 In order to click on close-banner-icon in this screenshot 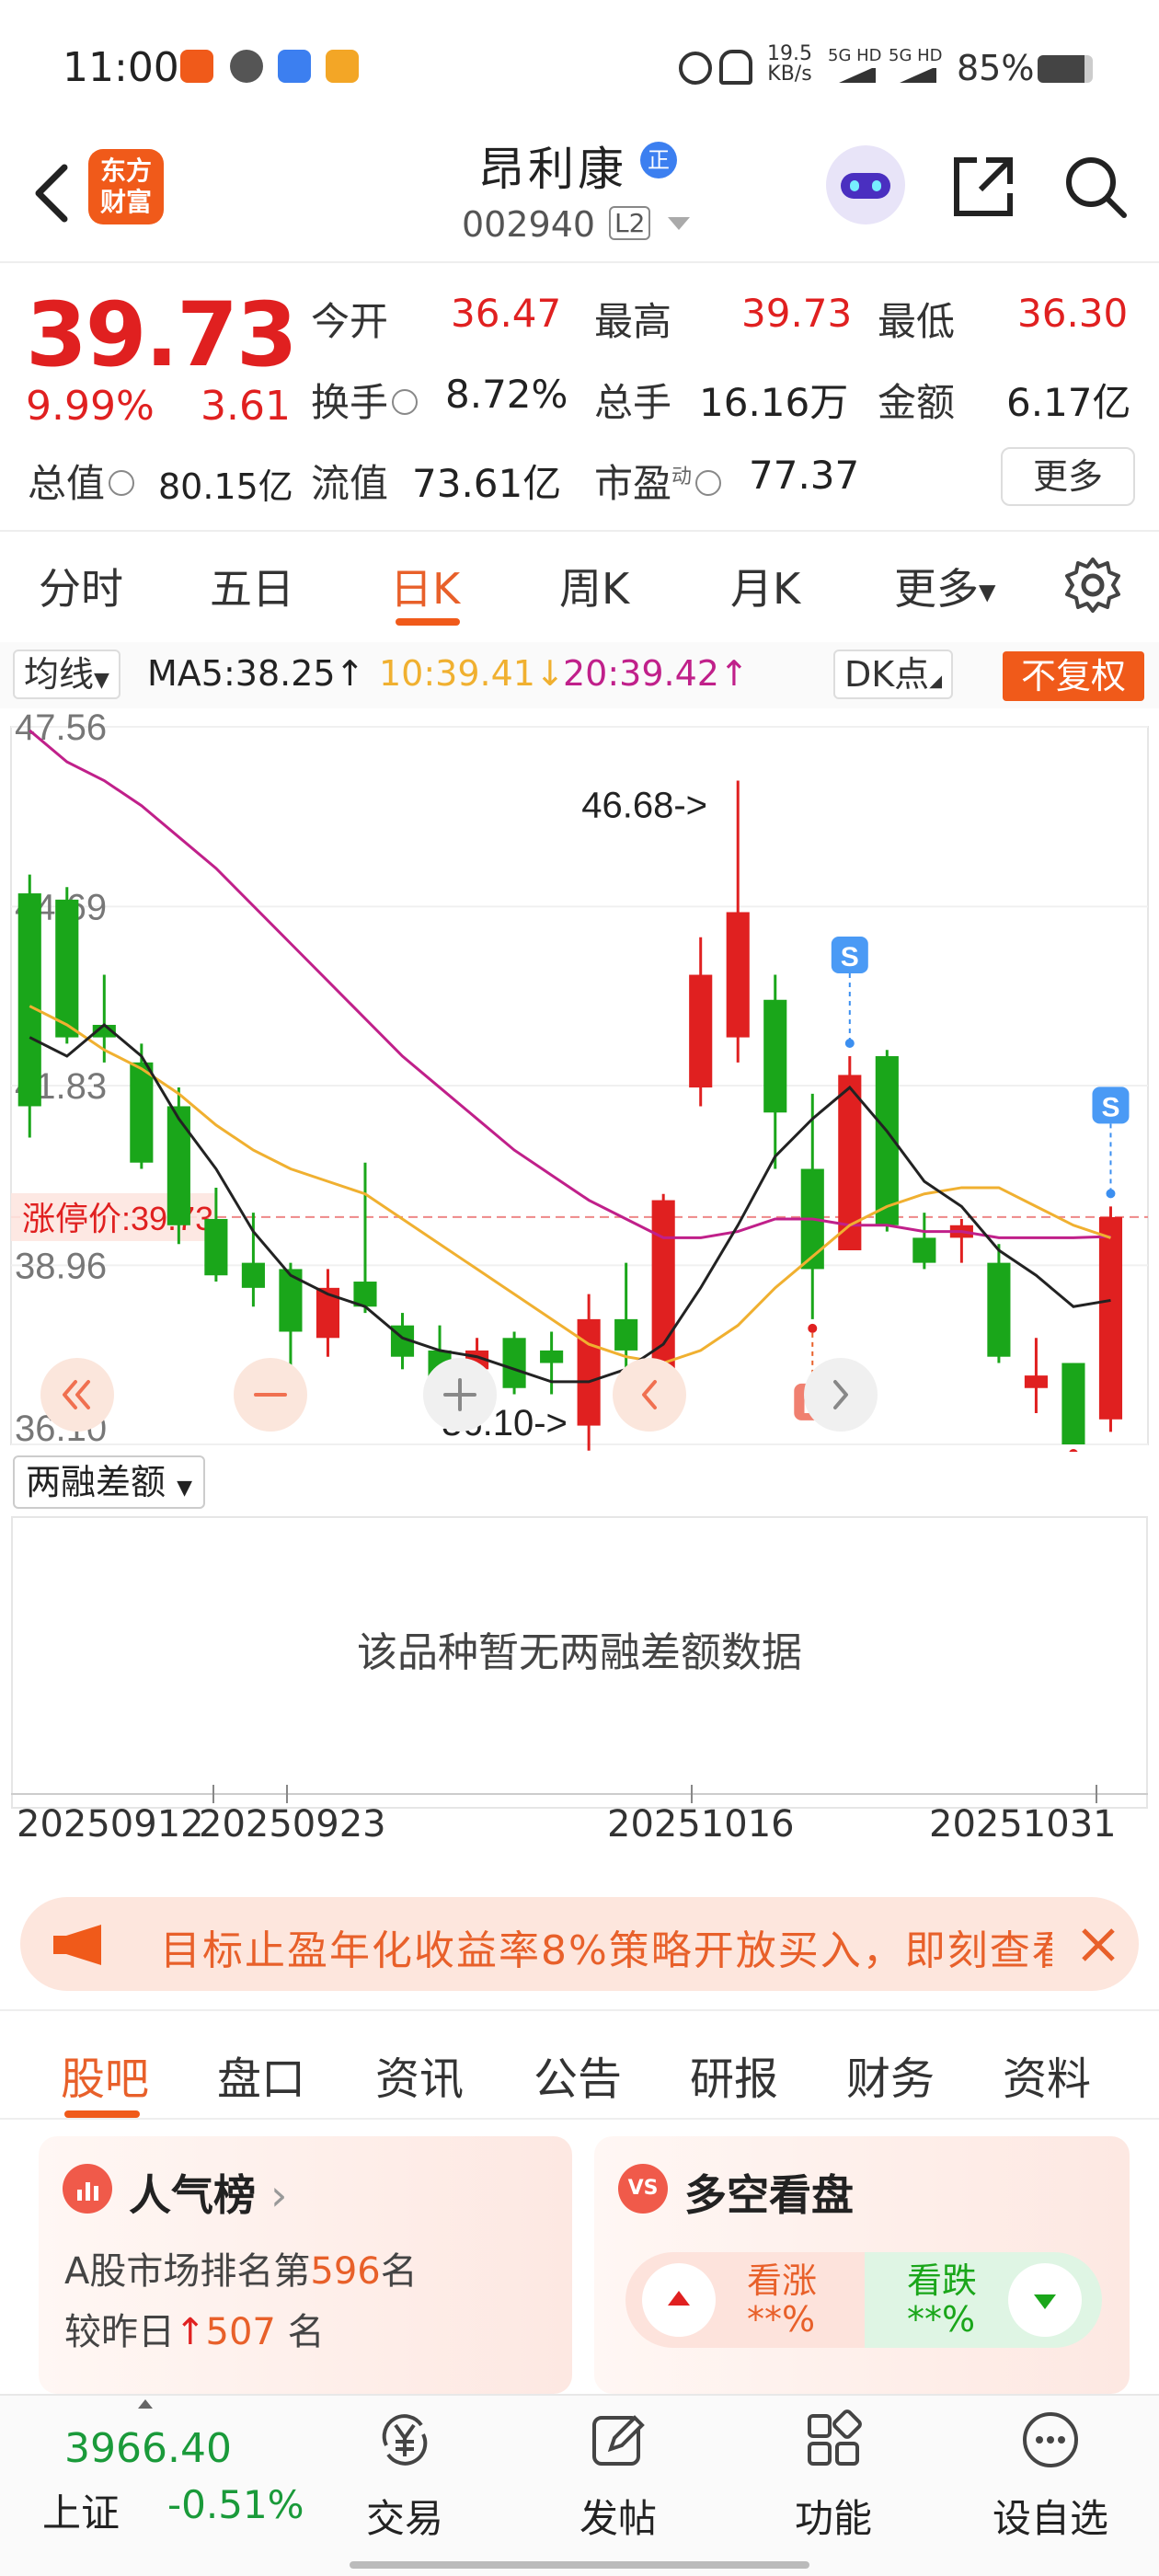, I will do `click(1098, 1945)`.